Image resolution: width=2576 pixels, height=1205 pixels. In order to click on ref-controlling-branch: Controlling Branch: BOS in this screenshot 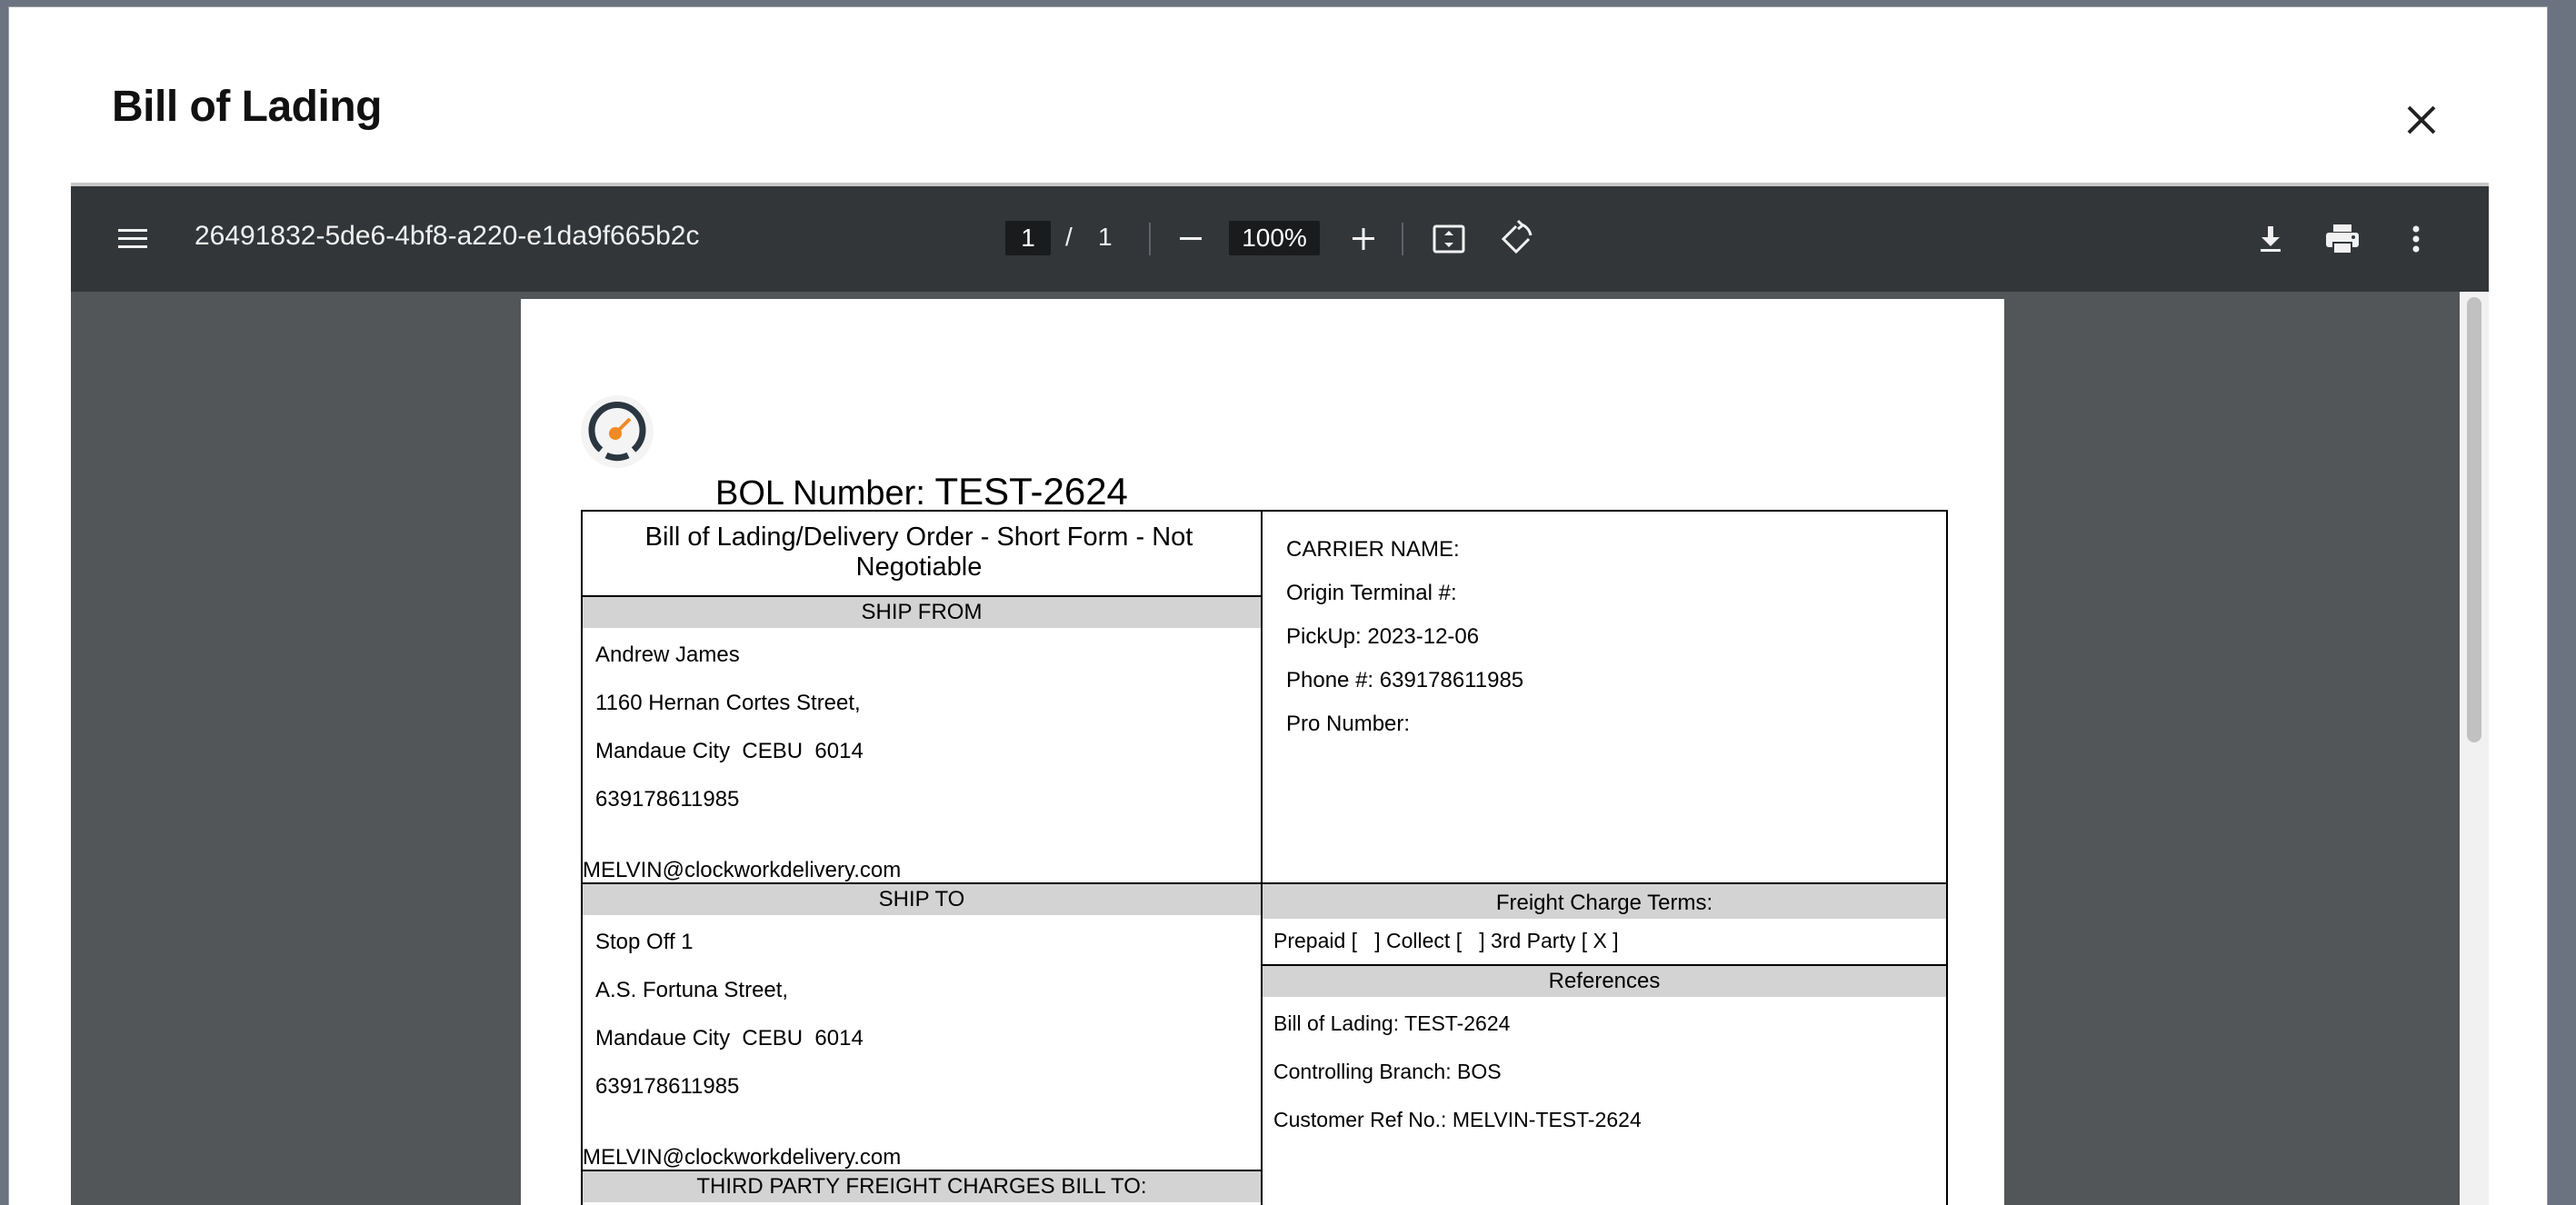, I will do `click(1387, 1072)`.